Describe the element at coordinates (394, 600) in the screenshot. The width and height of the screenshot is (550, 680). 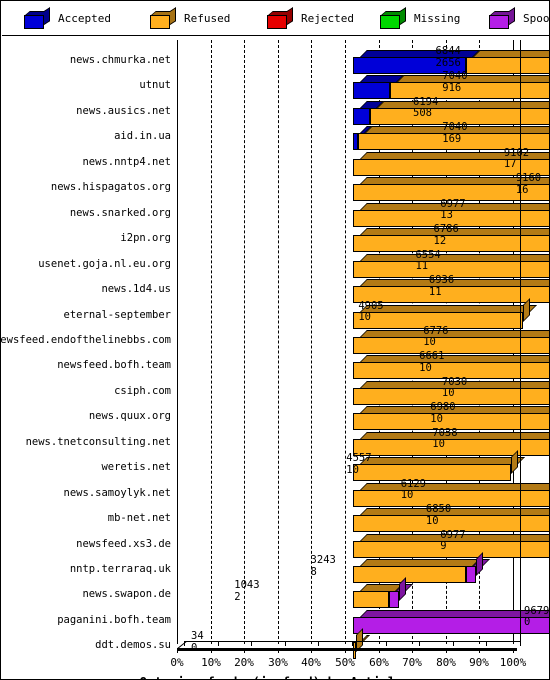
I see `bar-segment-spooled` at that location.